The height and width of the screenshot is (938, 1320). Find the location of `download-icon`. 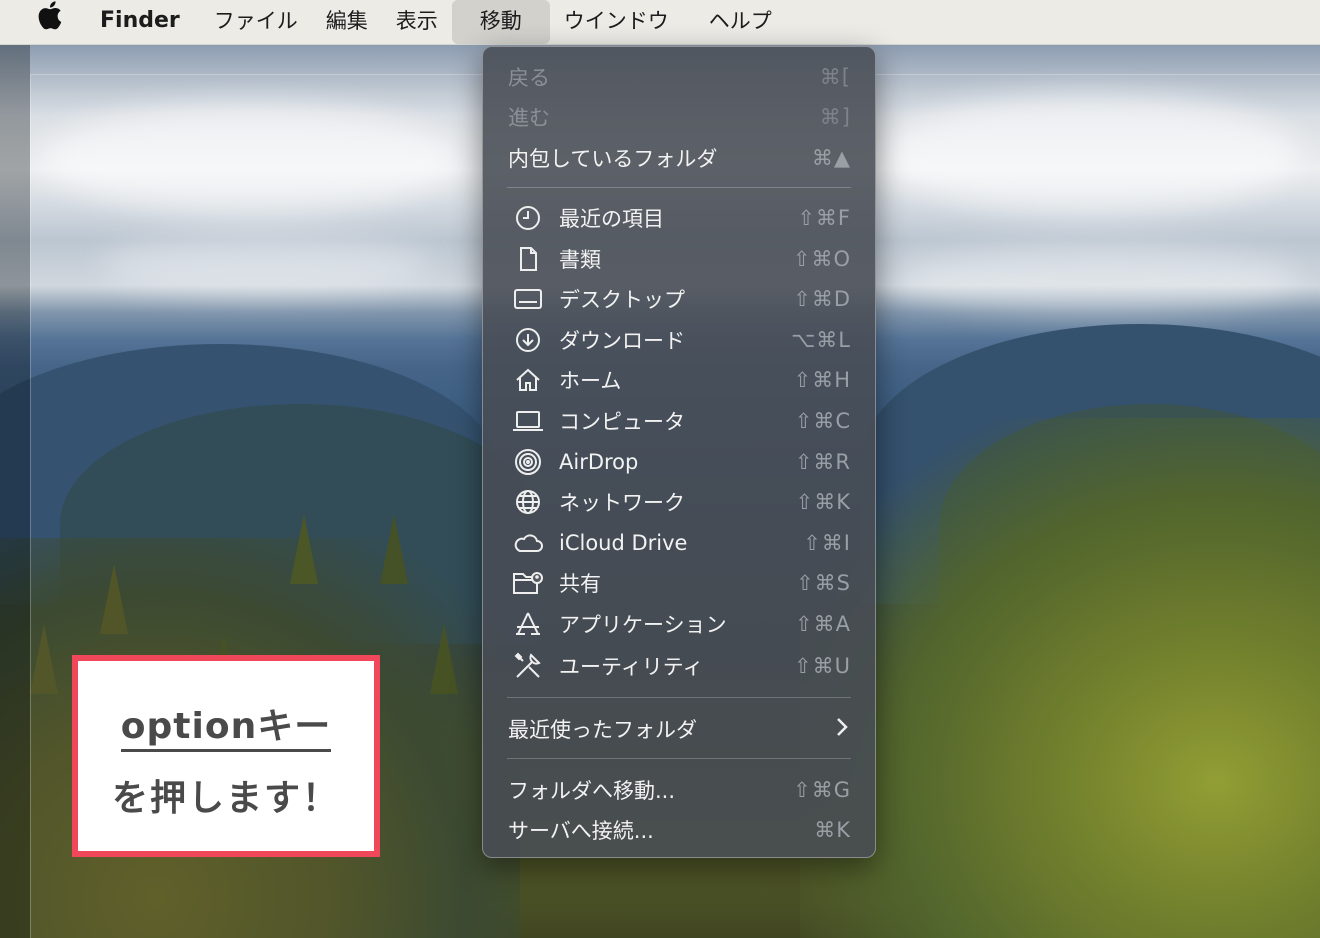

download-icon is located at coordinates (528, 340).